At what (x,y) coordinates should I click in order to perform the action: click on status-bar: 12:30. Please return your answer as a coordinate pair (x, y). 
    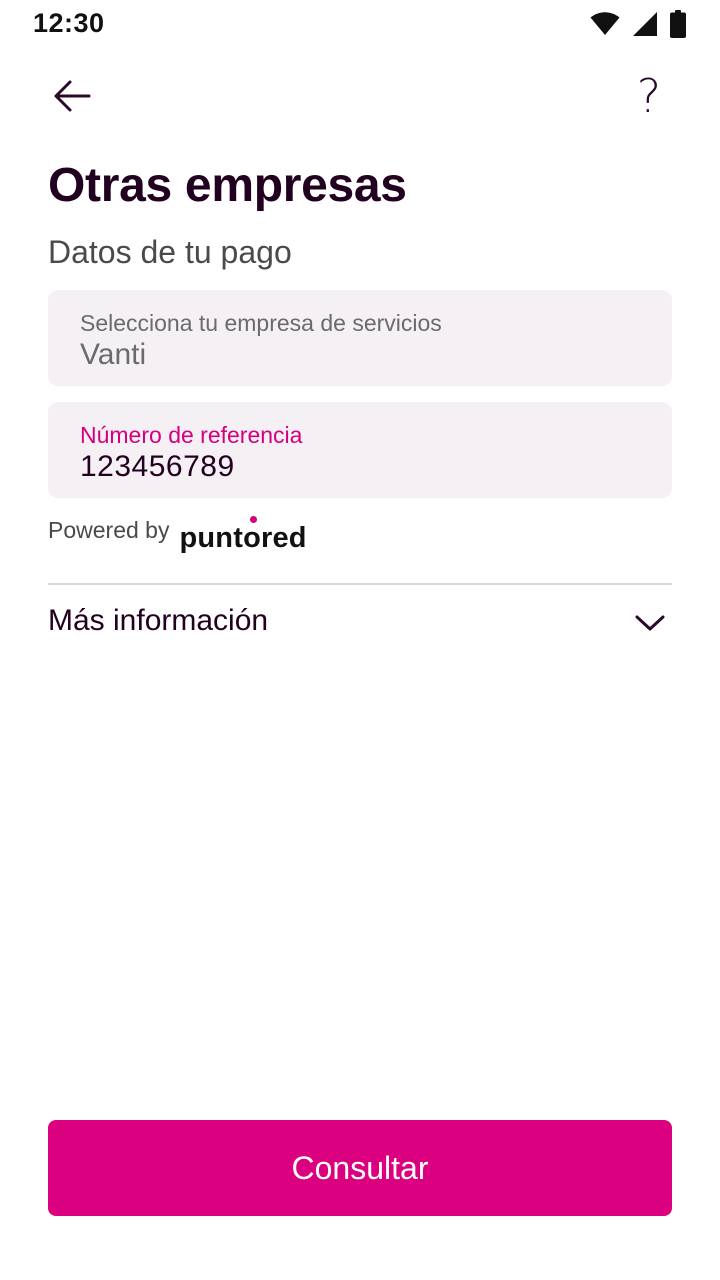
    Looking at the image, I should click on (360, 24).